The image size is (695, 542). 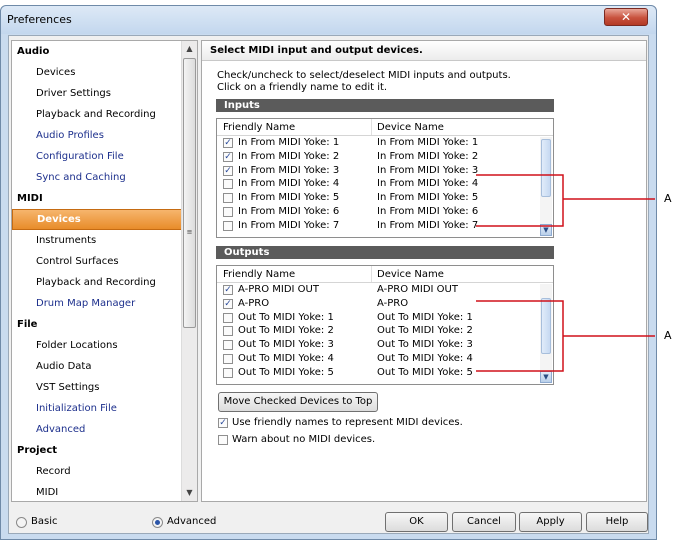 I want to click on inputs-callout-label: A, so click(x=668, y=198).